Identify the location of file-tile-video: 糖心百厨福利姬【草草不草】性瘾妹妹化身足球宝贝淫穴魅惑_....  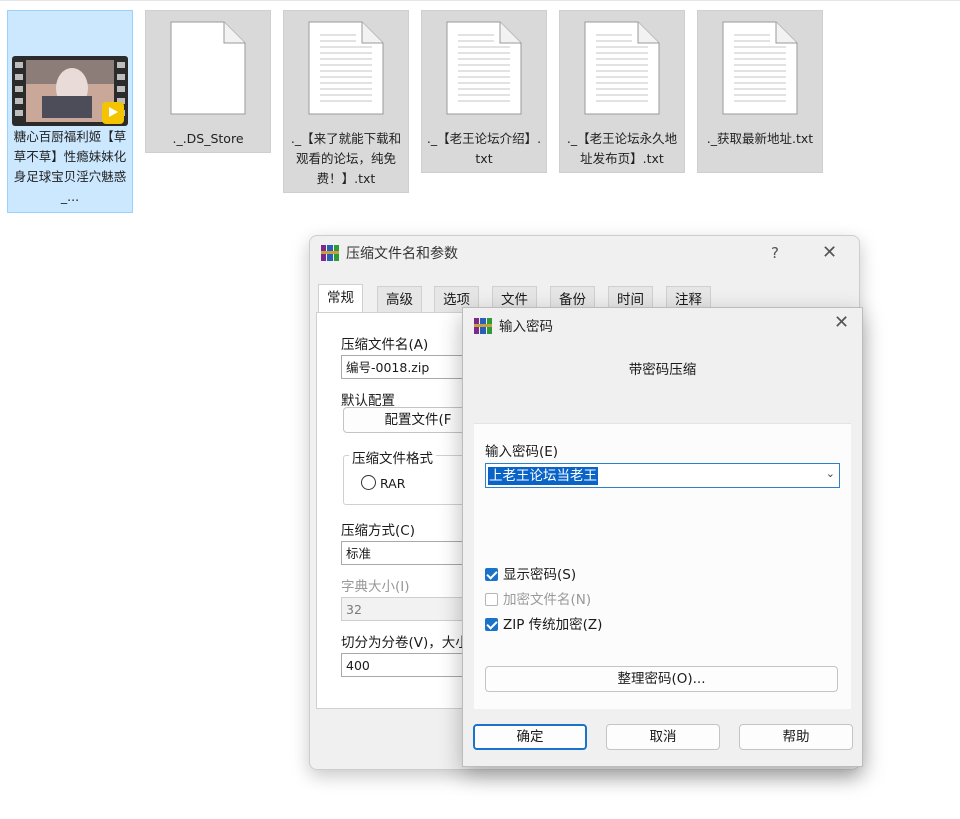
(70, 111).